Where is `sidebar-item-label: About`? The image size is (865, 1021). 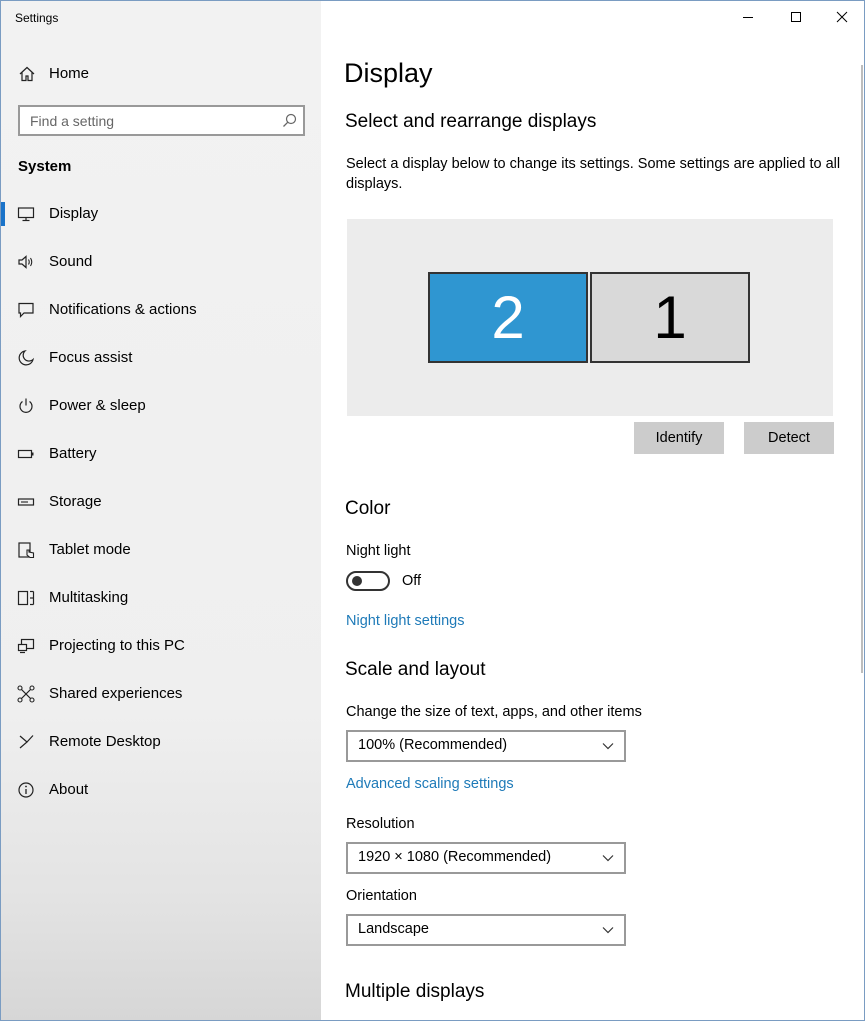
sidebar-item-label: About is located at coordinates (69, 789).